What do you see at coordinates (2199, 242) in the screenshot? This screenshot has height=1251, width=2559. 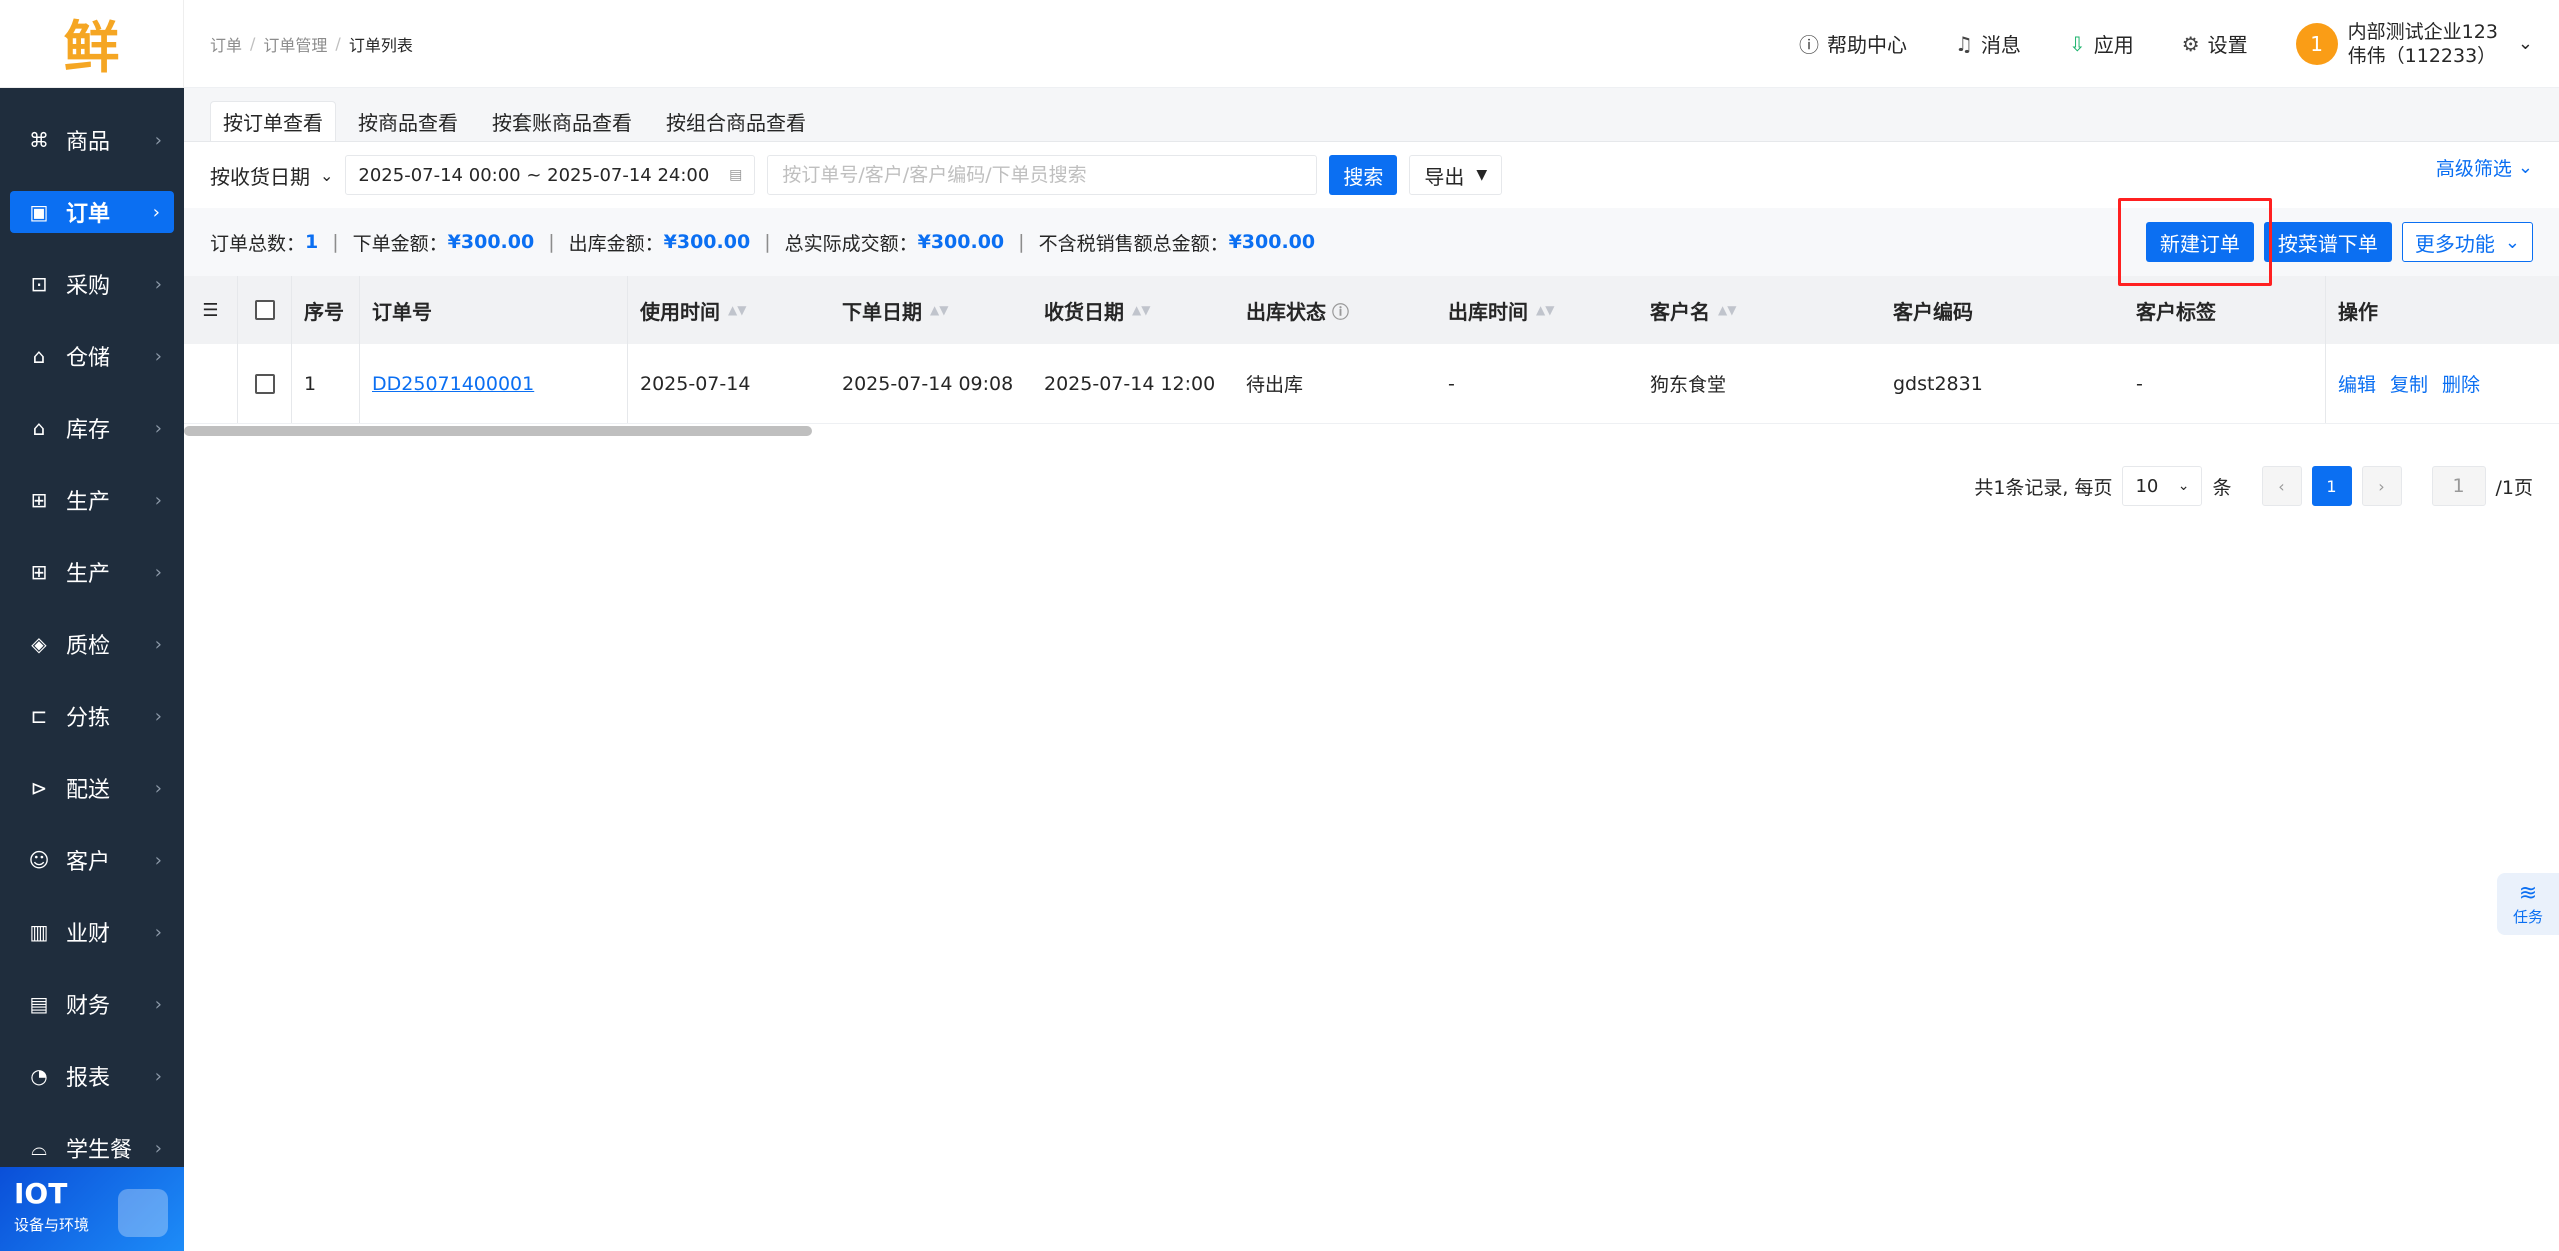 I see `new-order-button: 新建订单` at bounding box center [2199, 242].